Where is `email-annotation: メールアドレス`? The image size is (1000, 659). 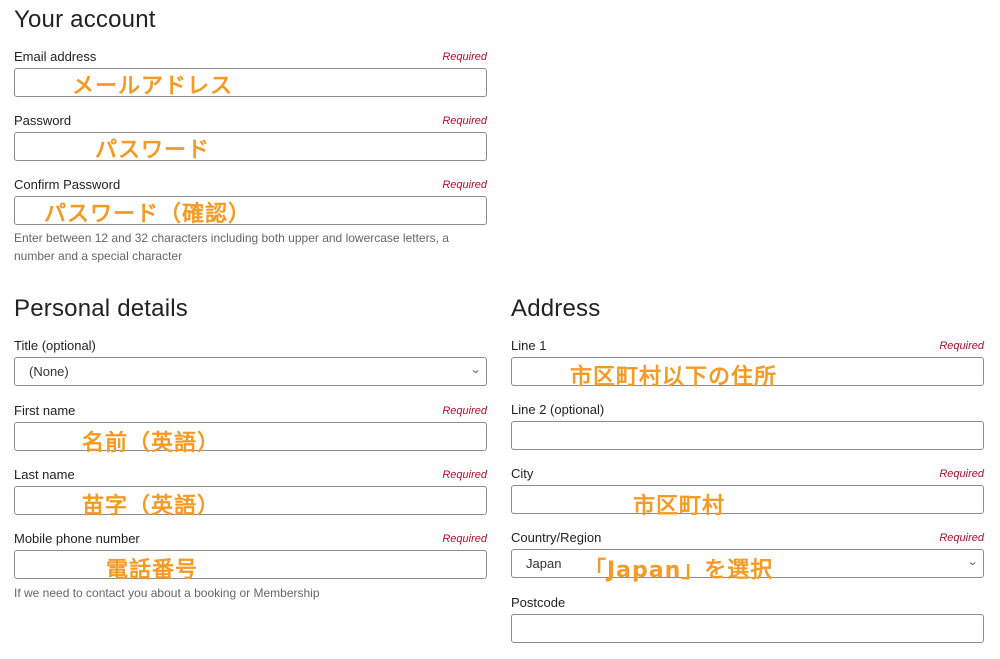
email-annotation: メールアドレス is located at coordinates (153, 86).